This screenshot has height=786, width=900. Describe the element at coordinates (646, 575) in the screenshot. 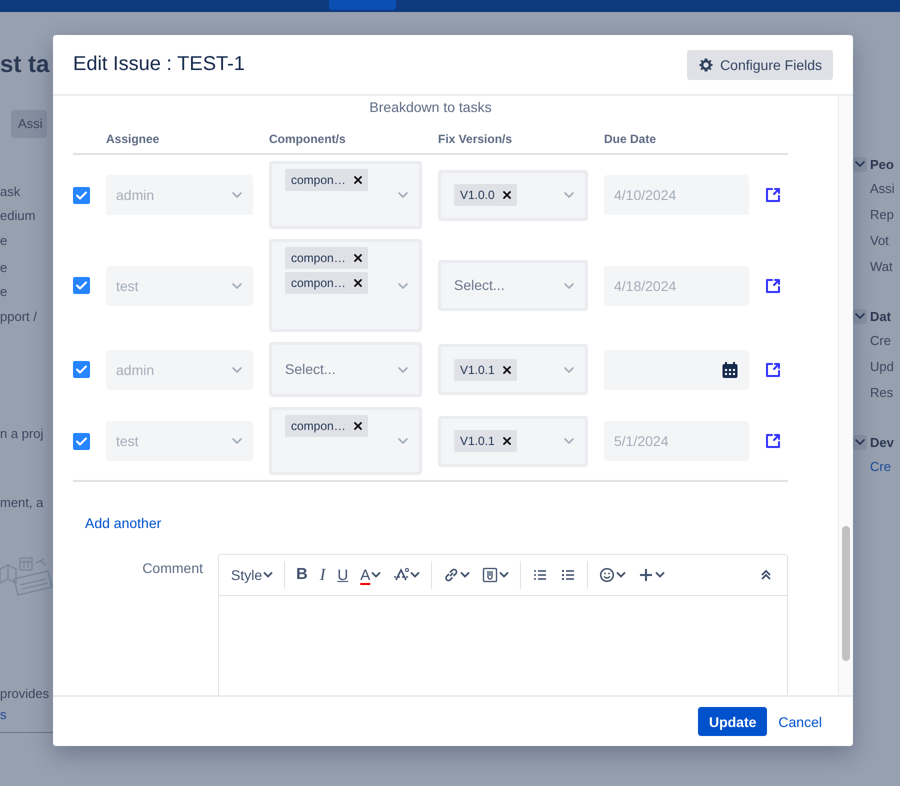

I see `plus-icon` at that location.